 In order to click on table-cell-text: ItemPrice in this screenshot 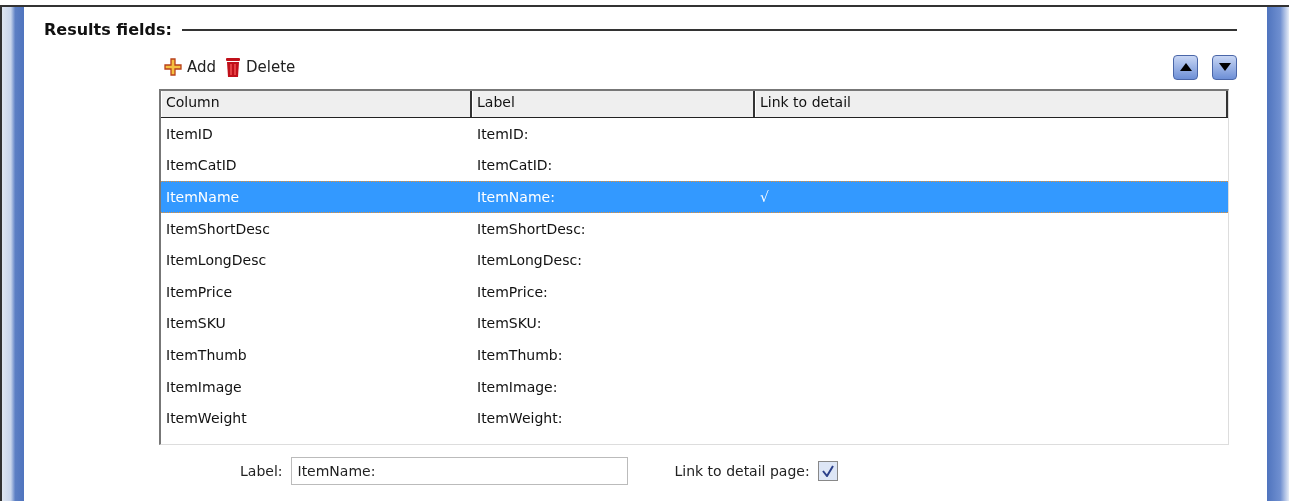, I will do `click(199, 291)`.